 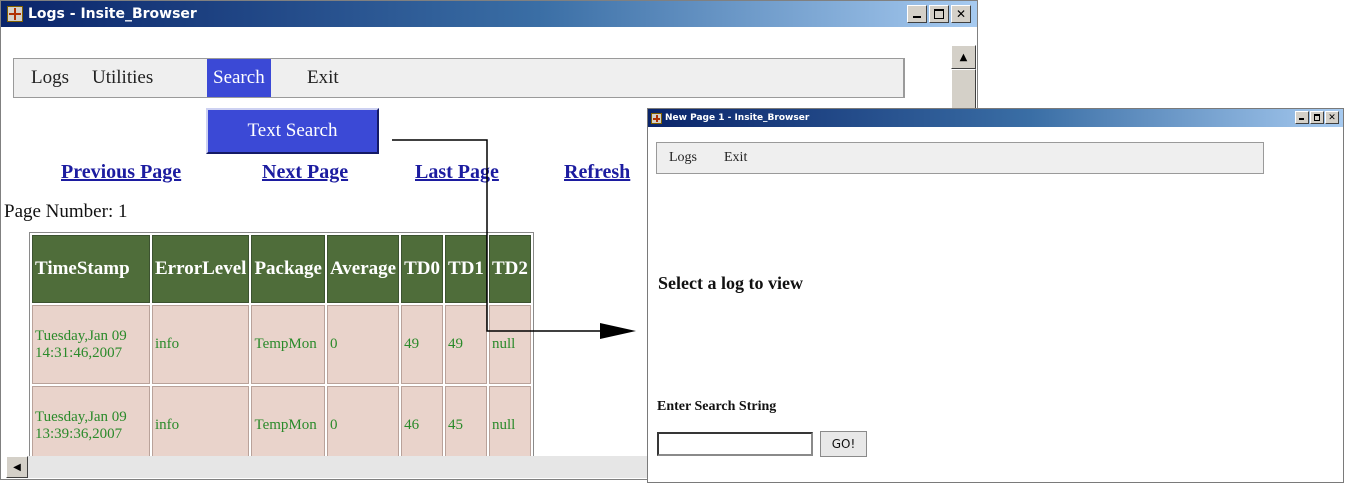 I want to click on arrow-icon, so click(x=514, y=239).